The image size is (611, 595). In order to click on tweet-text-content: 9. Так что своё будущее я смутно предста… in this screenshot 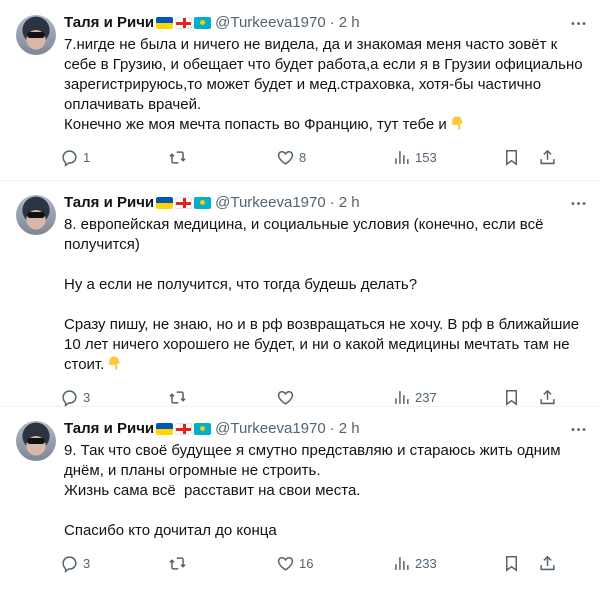, I will do `click(312, 490)`.